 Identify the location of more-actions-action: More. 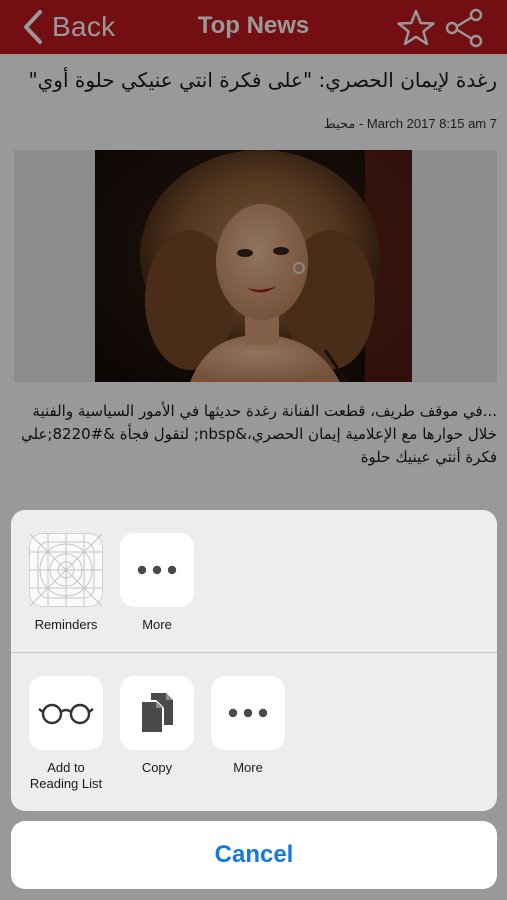
(248, 726).